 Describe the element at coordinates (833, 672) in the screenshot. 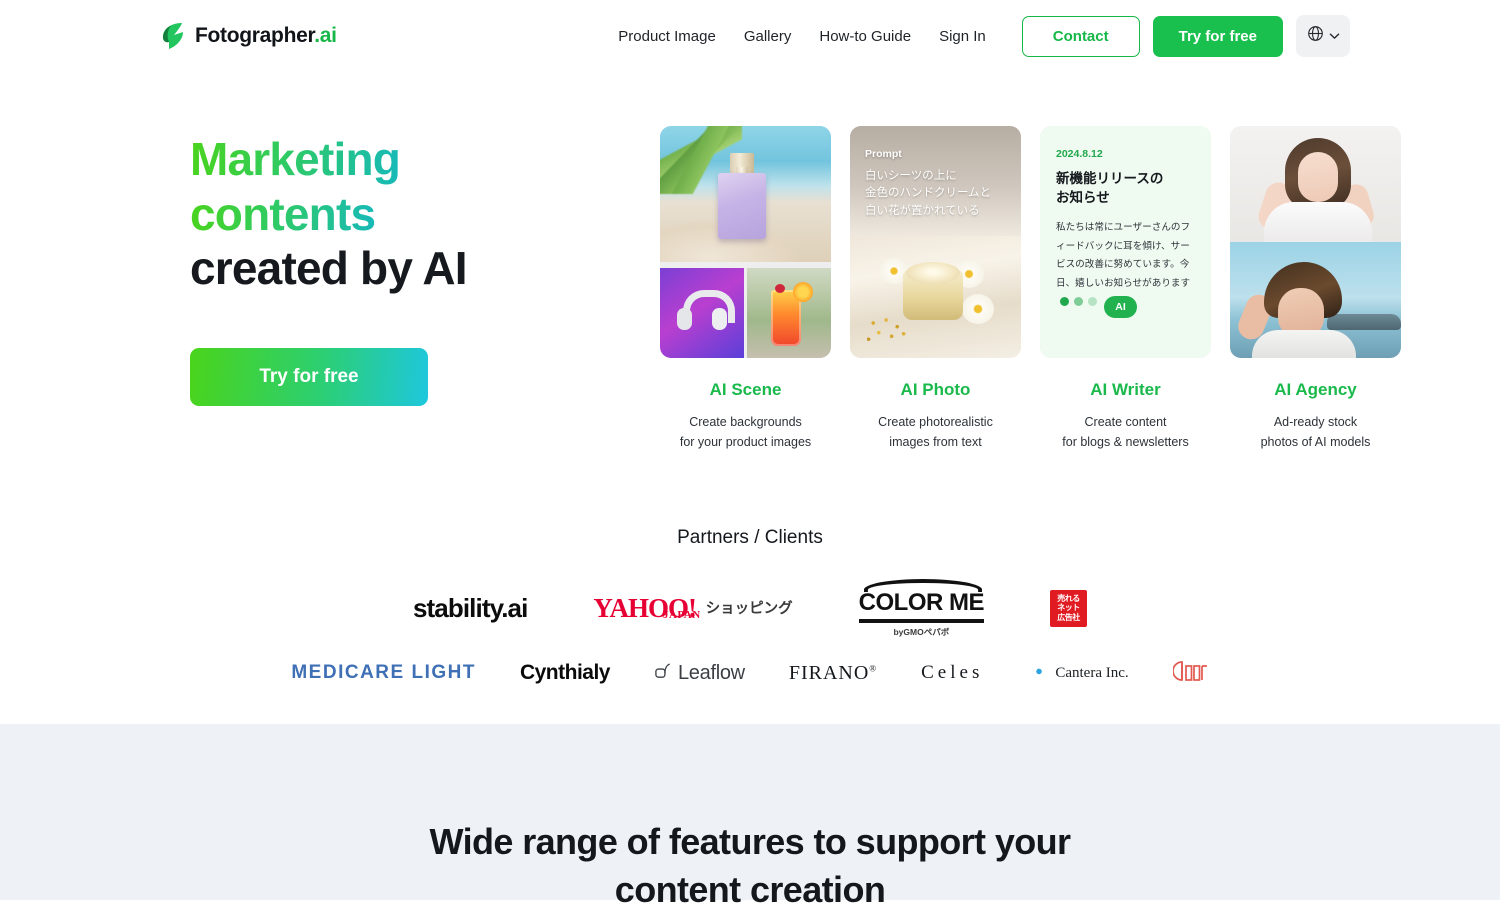

I see `partner-logo-firano: FIRANO®` at that location.